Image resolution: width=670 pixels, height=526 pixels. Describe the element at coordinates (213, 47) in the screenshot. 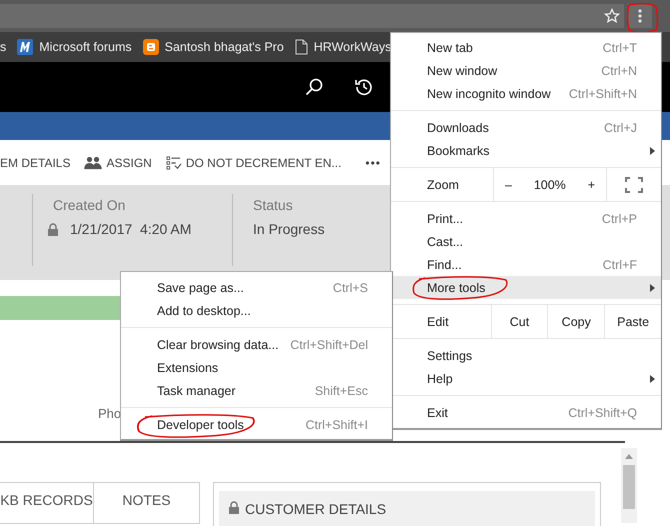

I see `bookmark: Santosh bhagat's Pro` at that location.